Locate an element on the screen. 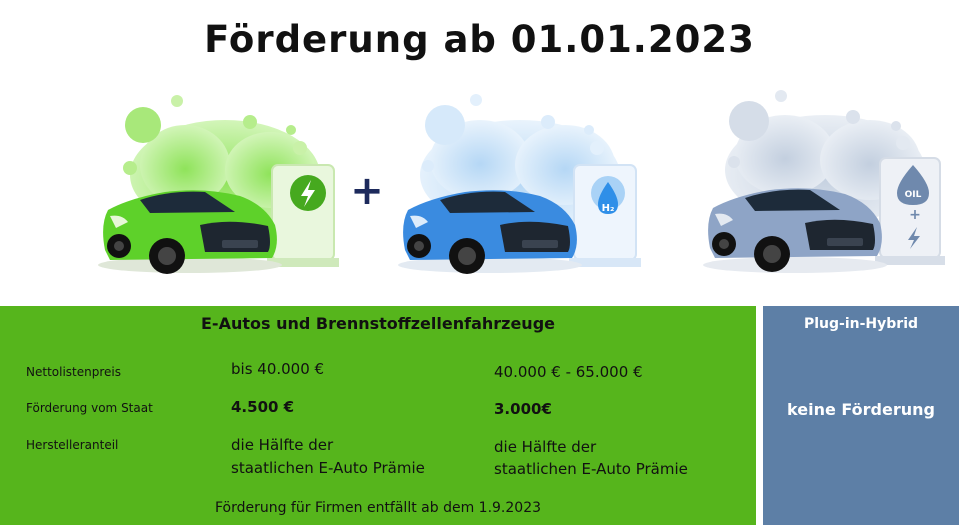 This screenshot has height=525, width=959. oil-hybrid-pump: OIL + is located at coordinates (910, 211).